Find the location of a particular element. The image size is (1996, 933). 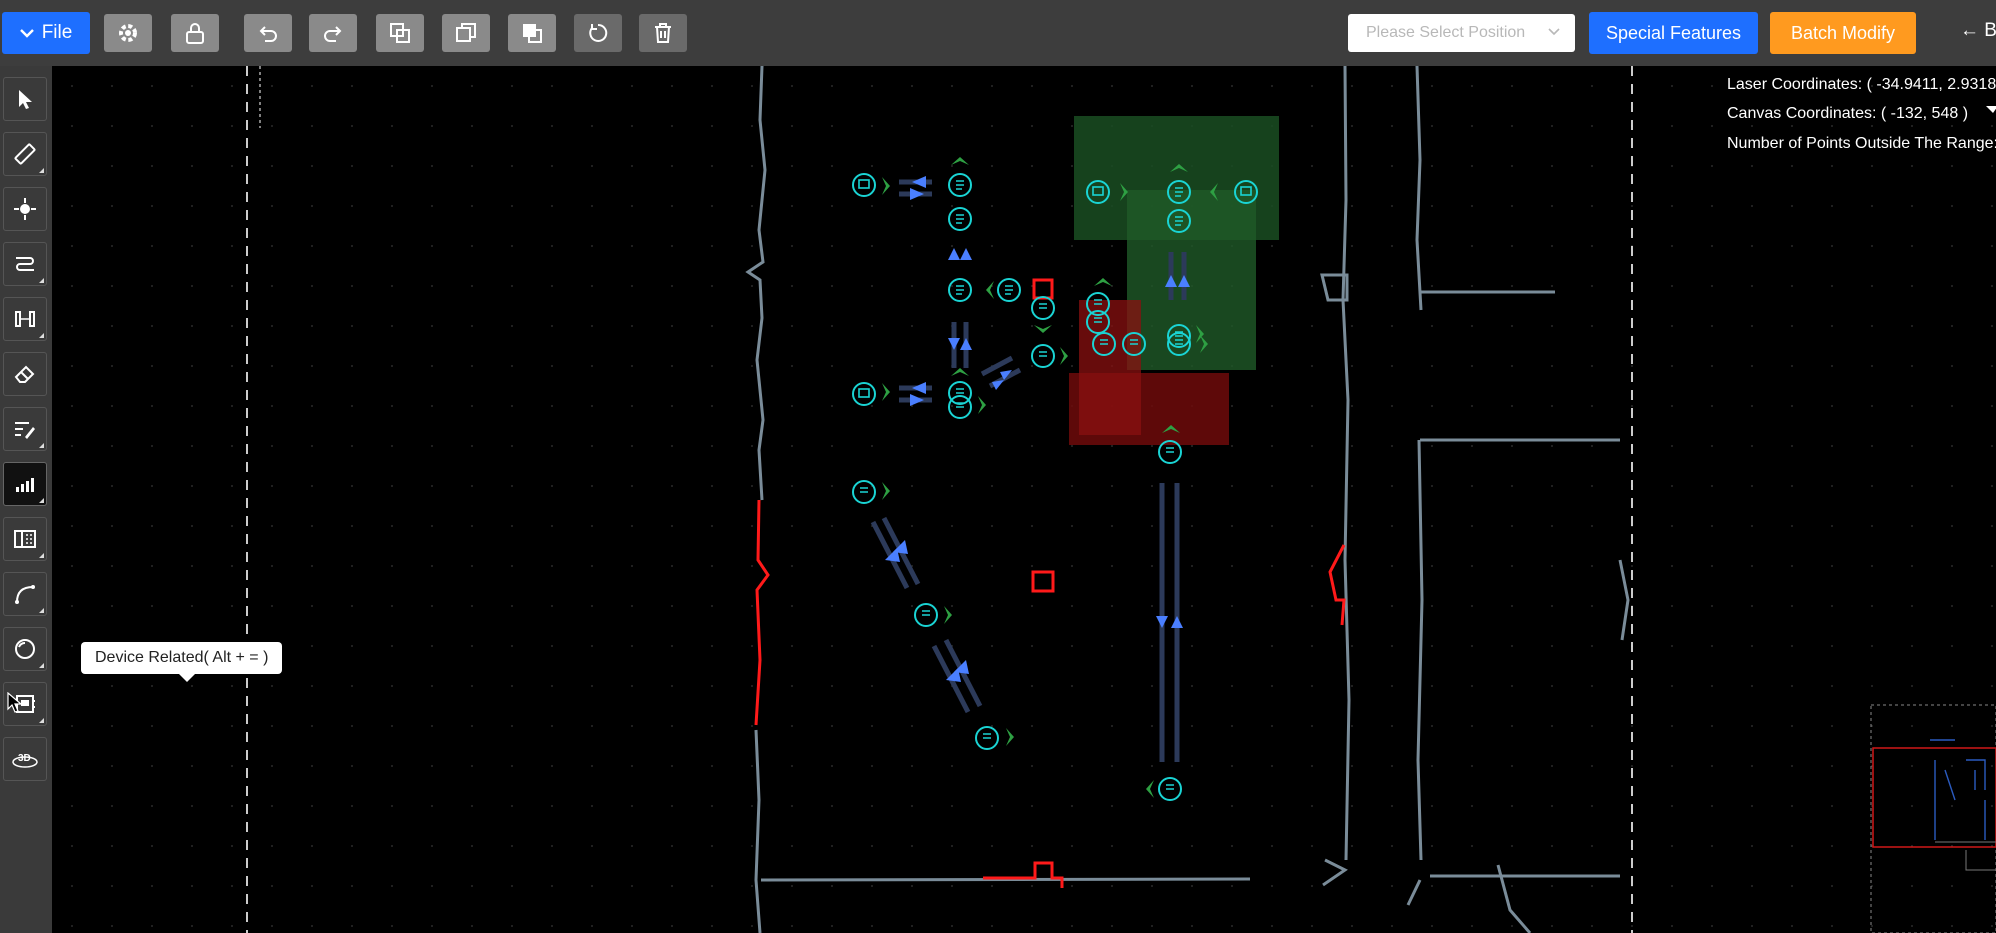

back-link: ← B is located at coordinates (1978, 31).